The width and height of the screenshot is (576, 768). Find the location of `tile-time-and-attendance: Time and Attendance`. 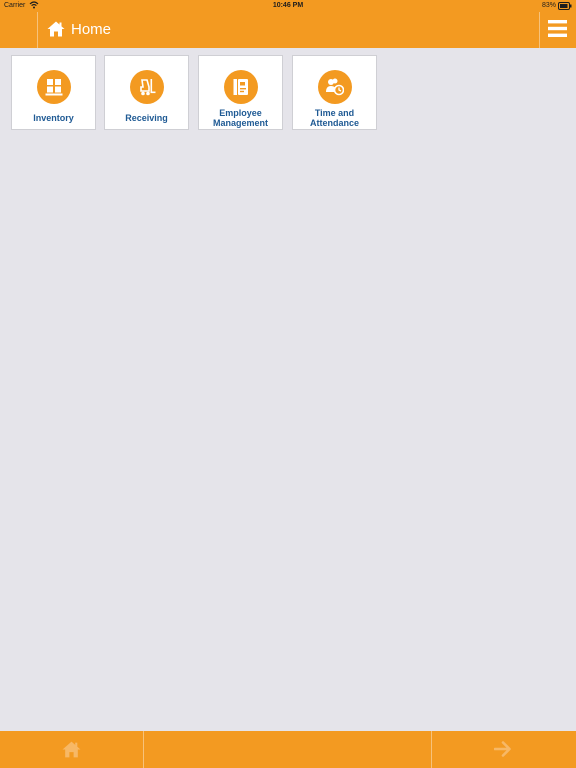

tile-time-and-attendance: Time and Attendance is located at coordinates (334, 92).